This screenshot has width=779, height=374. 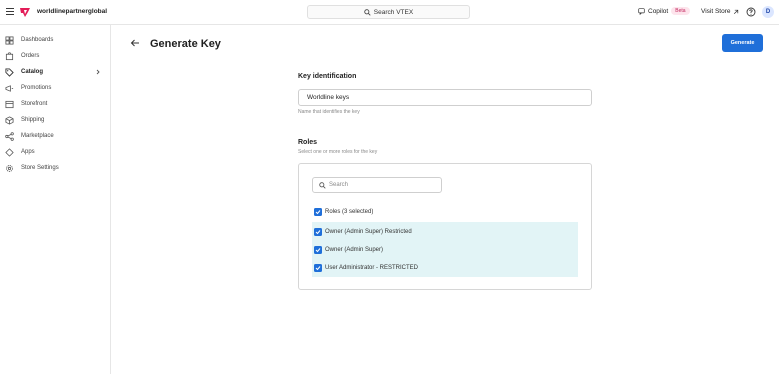 What do you see at coordinates (34, 104) in the screenshot?
I see `sidebar-item-label: Storefront` at bounding box center [34, 104].